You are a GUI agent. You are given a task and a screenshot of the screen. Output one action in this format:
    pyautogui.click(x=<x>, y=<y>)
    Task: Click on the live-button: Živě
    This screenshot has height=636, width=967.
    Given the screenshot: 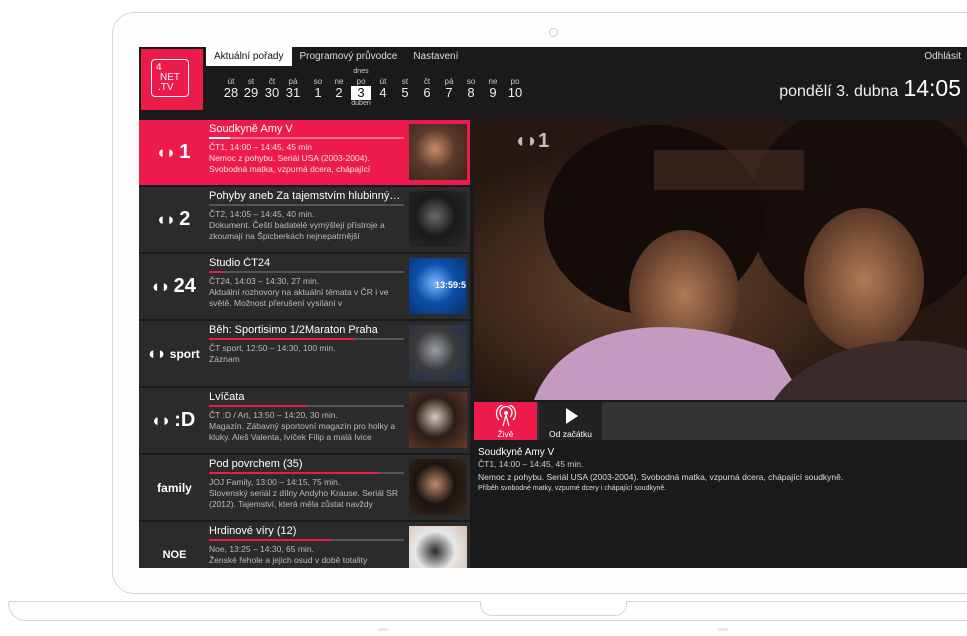 What is the action you would take?
    pyautogui.click(x=505, y=421)
    